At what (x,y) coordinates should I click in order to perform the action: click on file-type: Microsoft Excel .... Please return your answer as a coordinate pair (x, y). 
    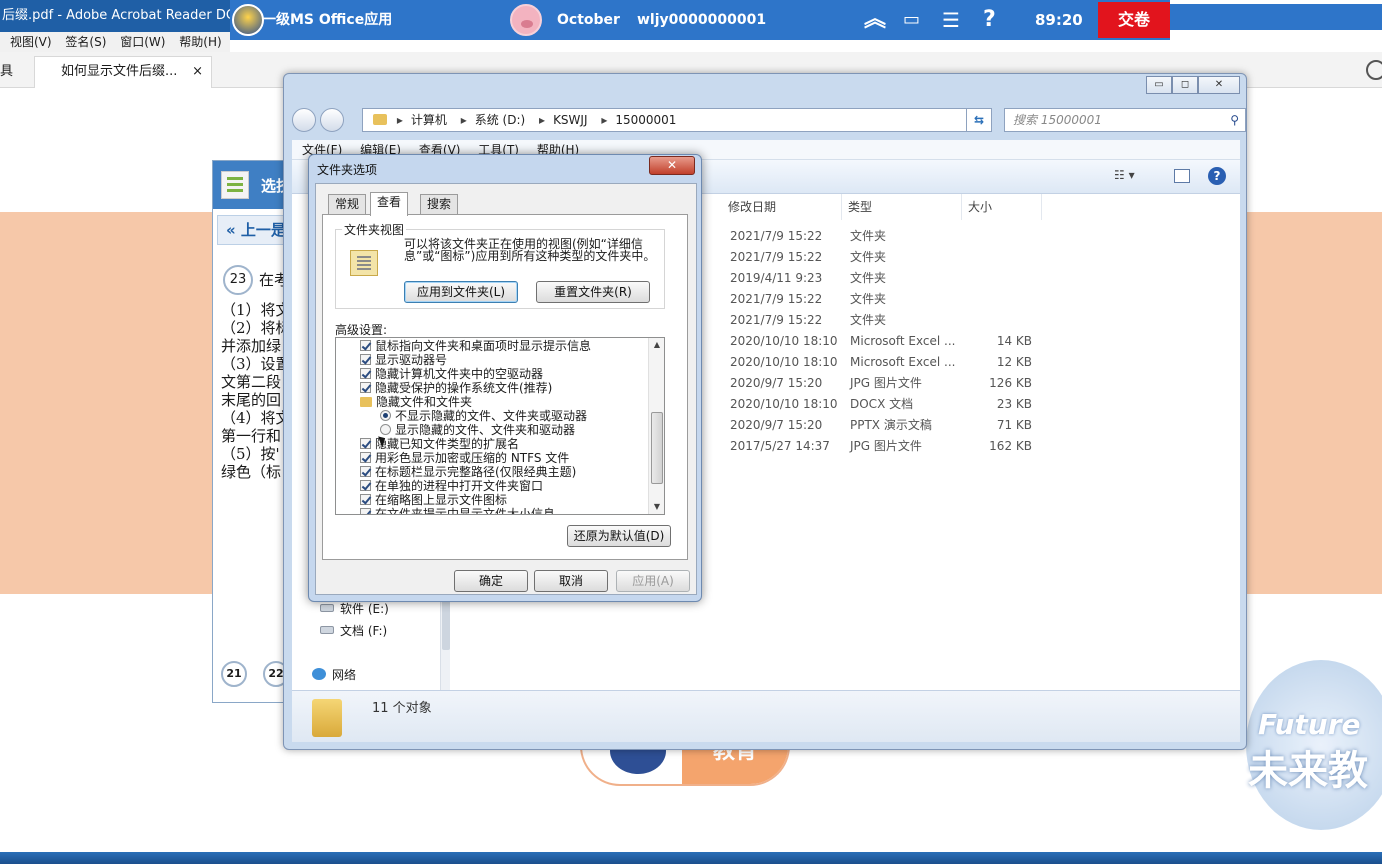
    Looking at the image, I should click on (903, 362).